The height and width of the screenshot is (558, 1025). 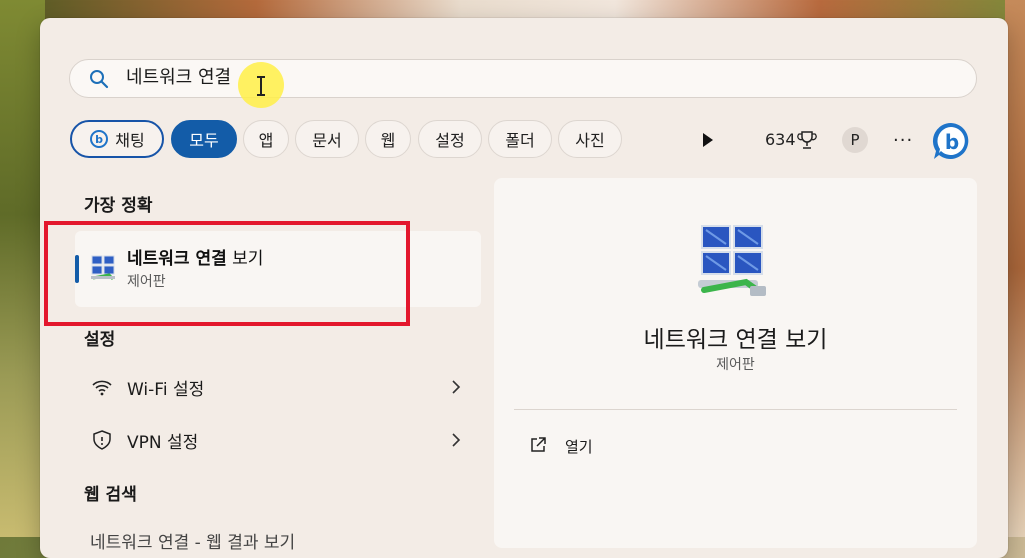 I want to click on tab-settings: 설정, so click(x=450, y=139).